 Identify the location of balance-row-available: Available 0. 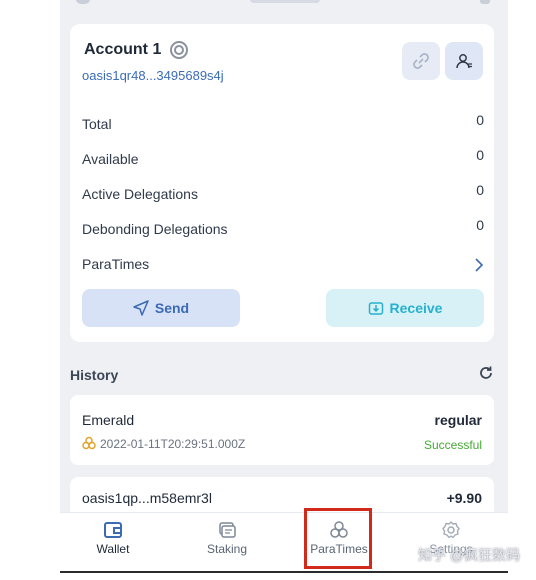
(283, 159).